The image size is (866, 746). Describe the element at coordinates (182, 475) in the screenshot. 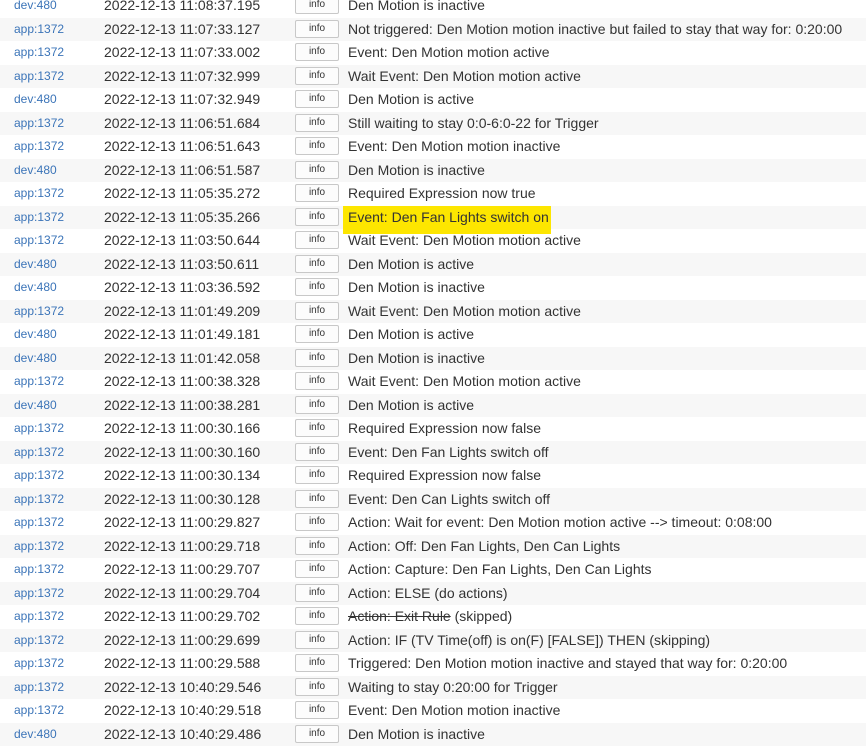

I see `log-timestamp: 2022-12-13 11:00:30.134` at that location.